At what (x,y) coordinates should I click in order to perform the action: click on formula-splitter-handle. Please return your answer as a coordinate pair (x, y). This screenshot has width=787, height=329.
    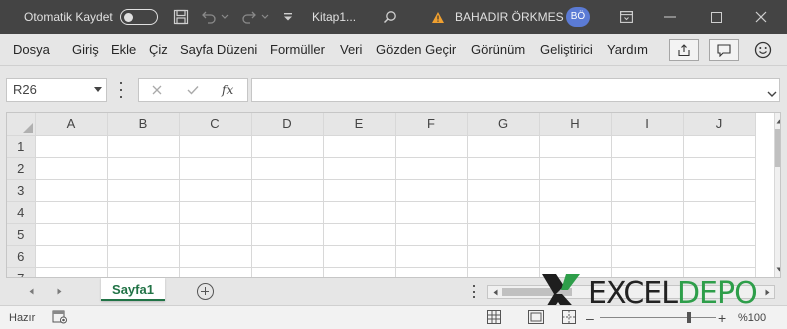
    Looking at the image, I should click on (121, 90).